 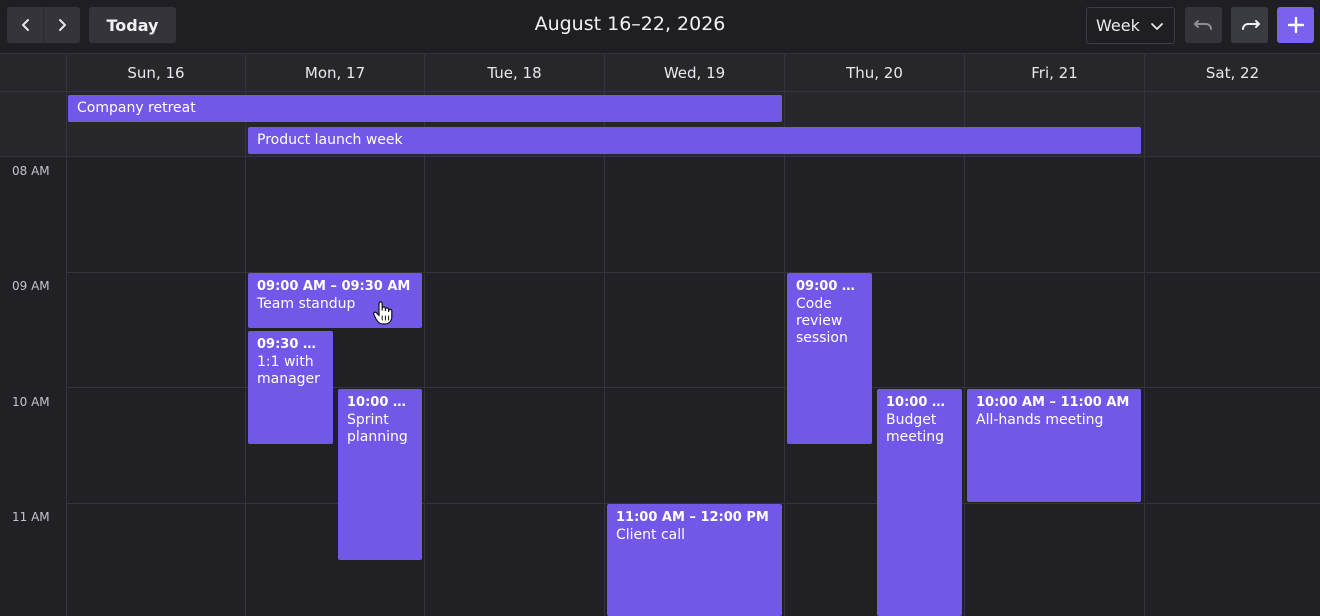 I want to click on time-label-09: 09 AM, so click(x=31, y=286).